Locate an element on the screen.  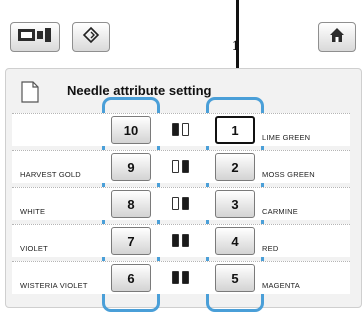
left-thread-color-label: WISTERIA VIOLET is located at coordinates (54, 285).